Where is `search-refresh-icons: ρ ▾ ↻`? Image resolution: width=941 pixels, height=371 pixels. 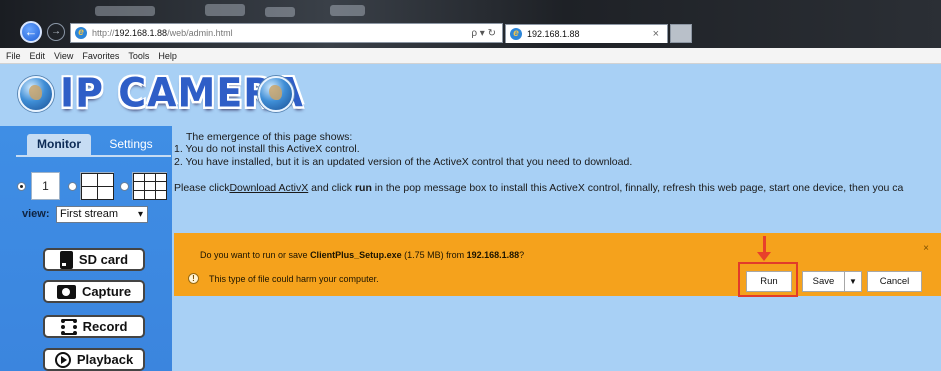
search-refresh-icons: ρ ▾ ↻ is located at coordinates (483, 33).